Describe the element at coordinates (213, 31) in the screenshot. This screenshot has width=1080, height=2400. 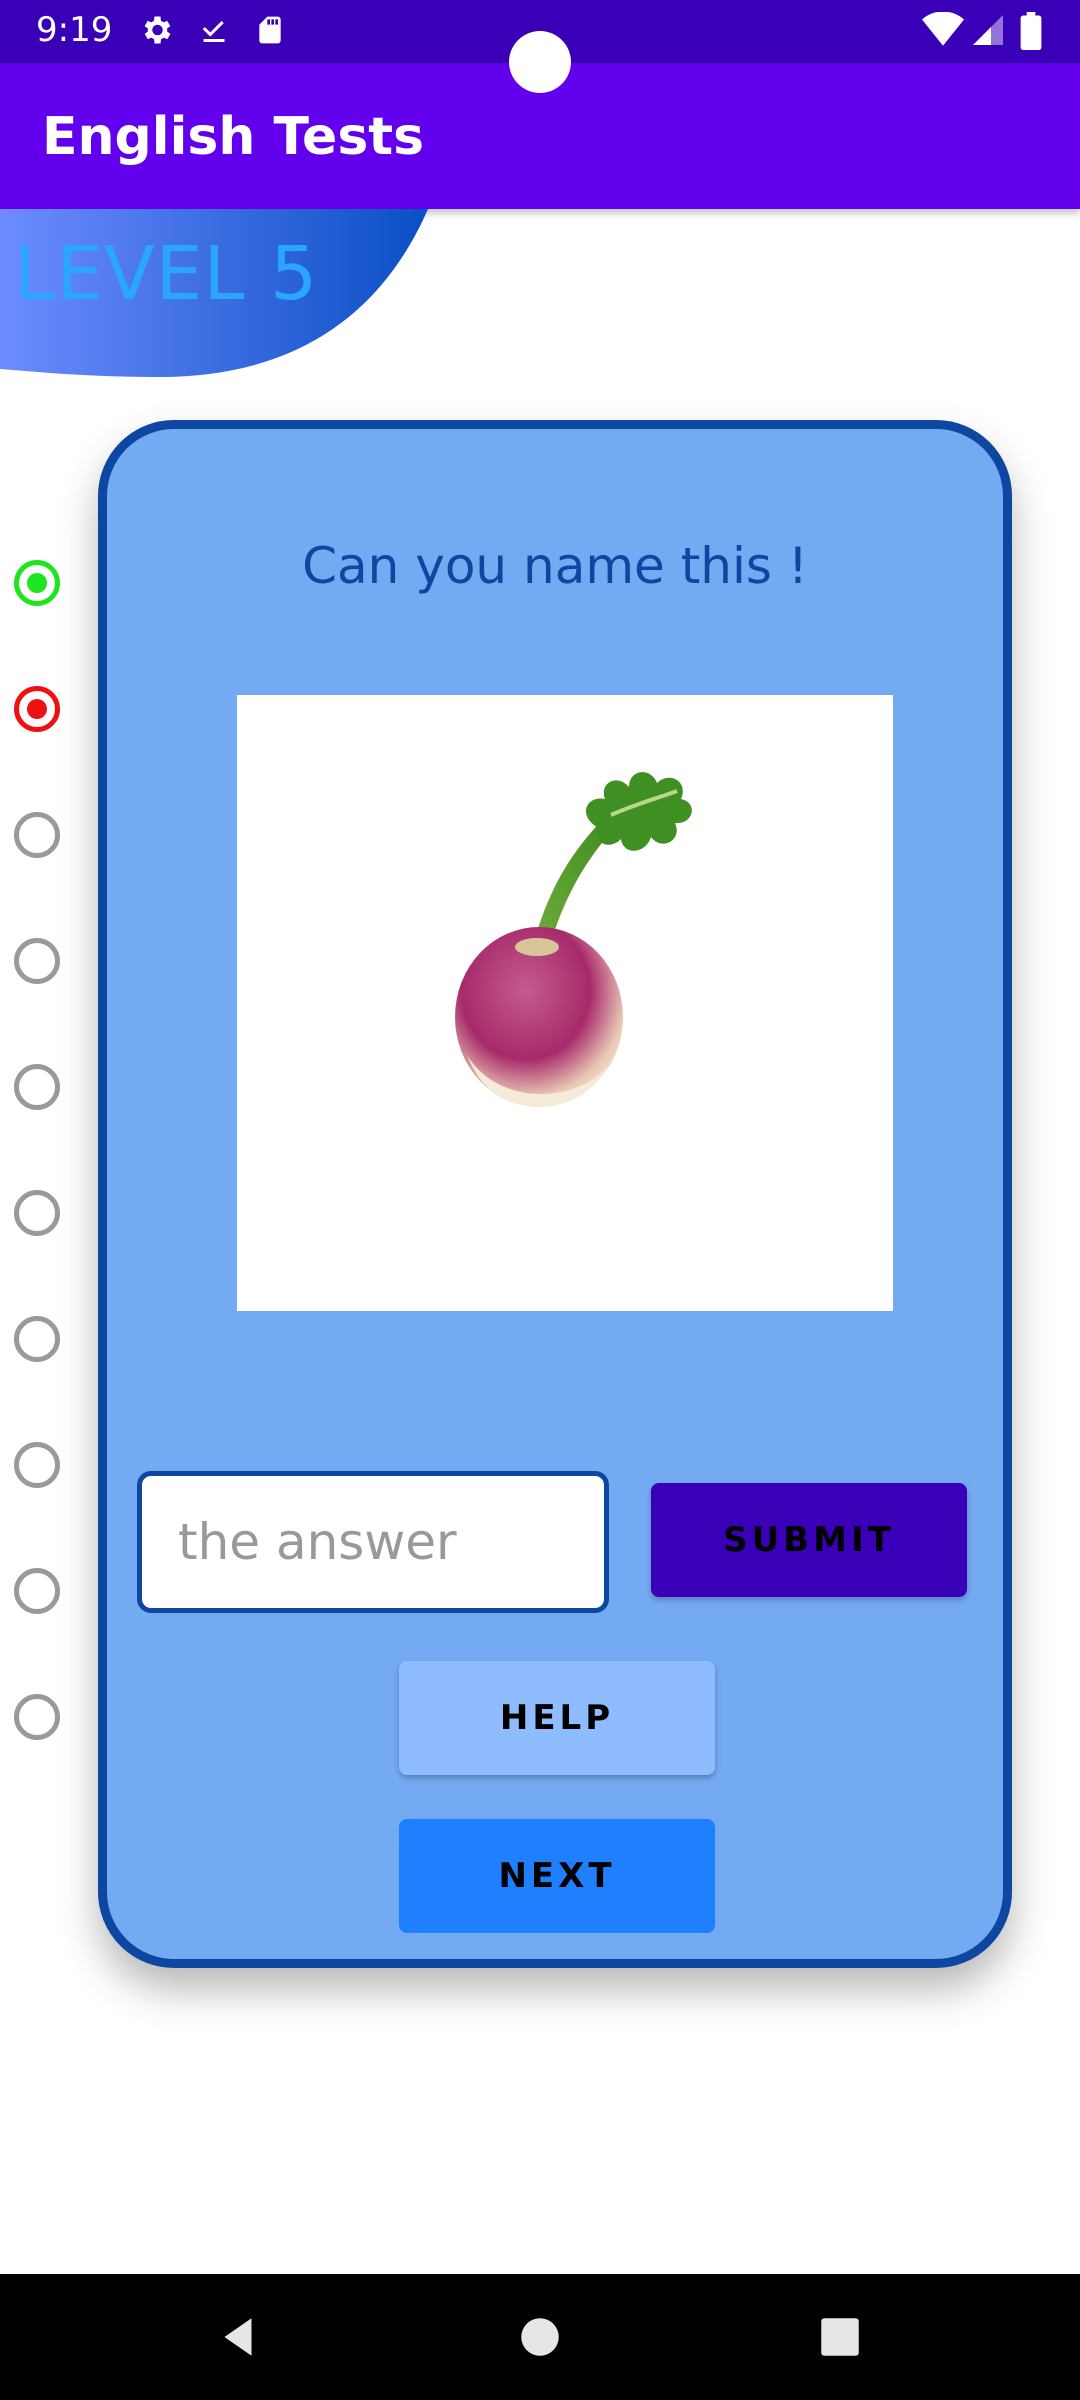
I see `download-done-icon` at that location.